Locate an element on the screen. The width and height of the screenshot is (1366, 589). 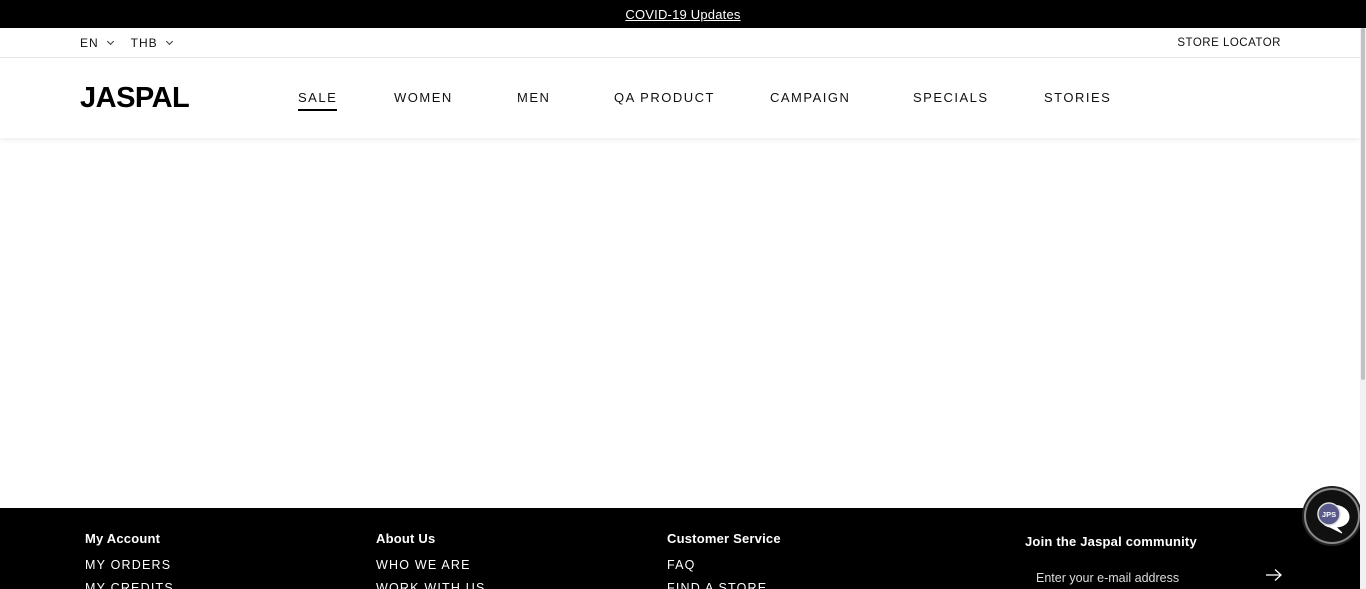
chat-button: JPS is located at coordinates (1332, 516).